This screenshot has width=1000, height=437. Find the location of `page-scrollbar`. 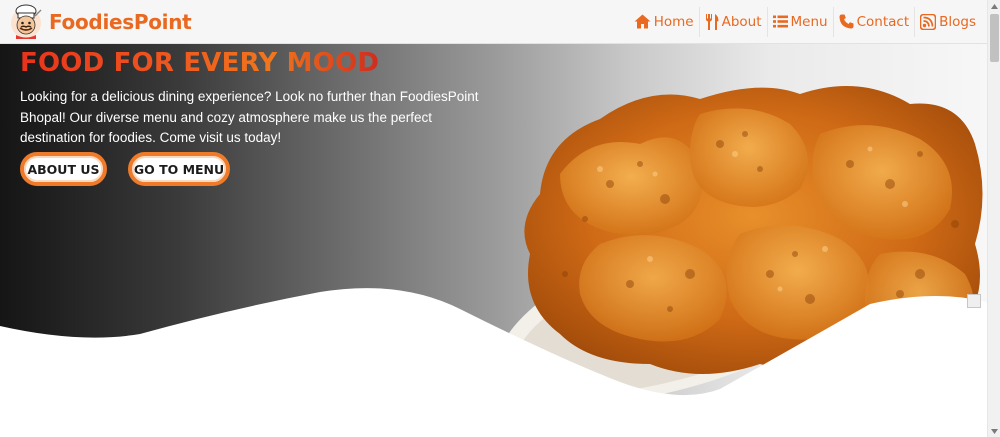

page-scrollbar is located at coordinates (993, 218).